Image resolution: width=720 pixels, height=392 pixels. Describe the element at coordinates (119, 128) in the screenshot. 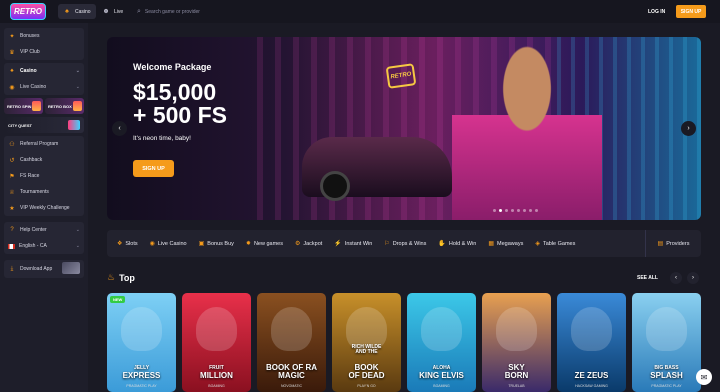

I see `banner-prev-arrow: ‹` at that location.